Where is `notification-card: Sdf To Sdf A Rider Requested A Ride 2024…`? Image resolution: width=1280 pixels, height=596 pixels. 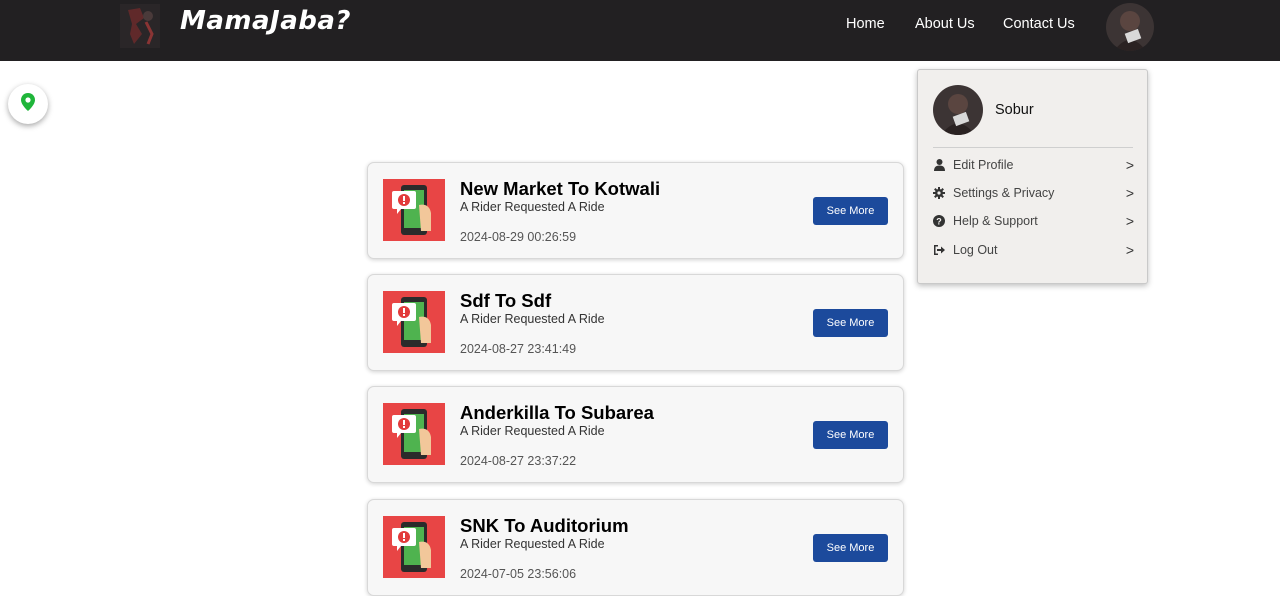 notification-card: Sdf To Sdf A Rider Requested A Ride 2024… is located at coordinates (635, 322).